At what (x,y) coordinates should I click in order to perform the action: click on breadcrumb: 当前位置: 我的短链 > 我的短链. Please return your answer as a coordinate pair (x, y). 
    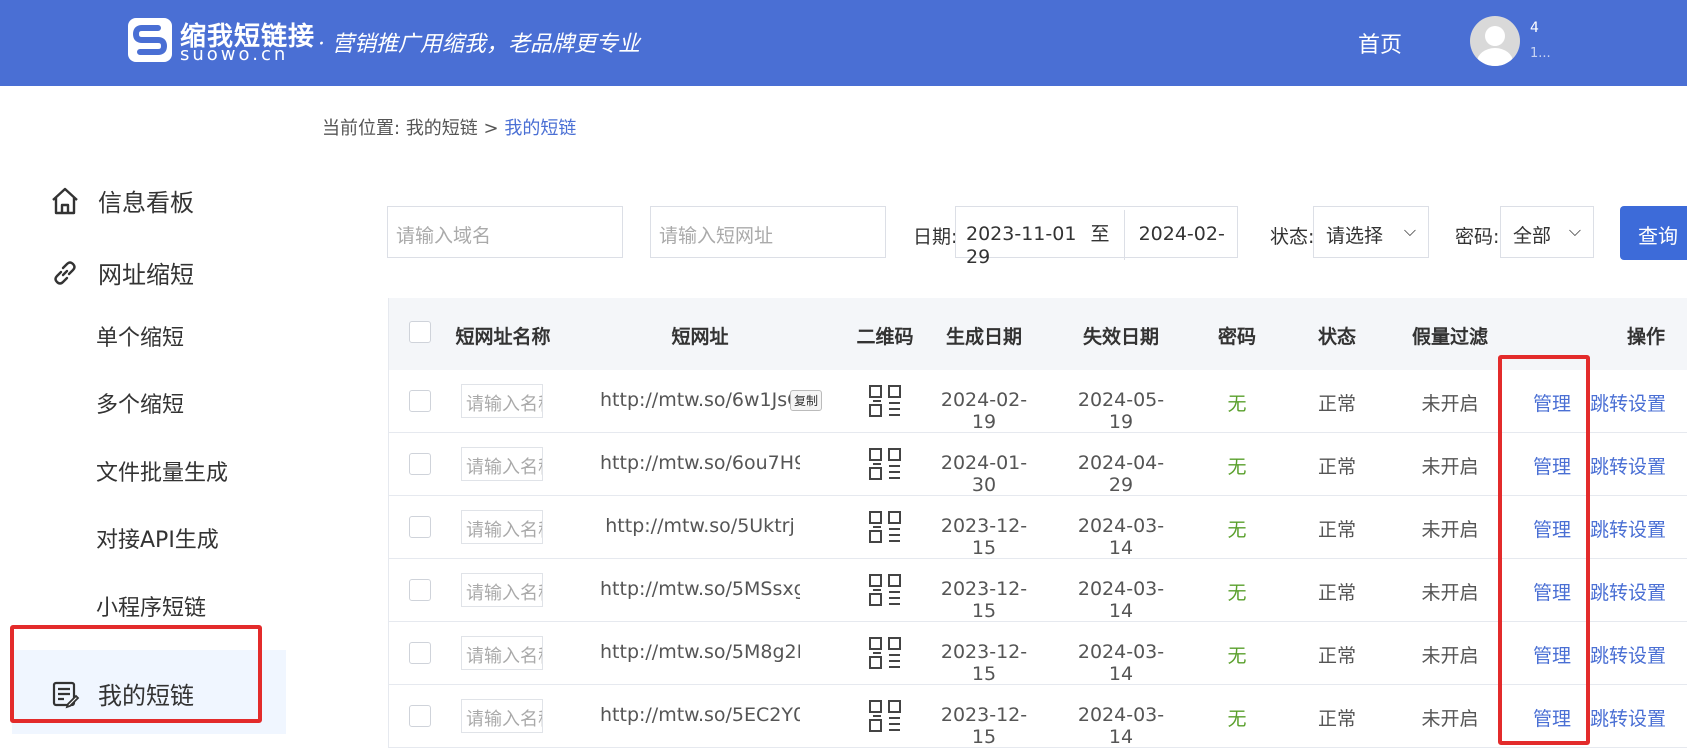
    Looking at the image, I should click on (449, 127).